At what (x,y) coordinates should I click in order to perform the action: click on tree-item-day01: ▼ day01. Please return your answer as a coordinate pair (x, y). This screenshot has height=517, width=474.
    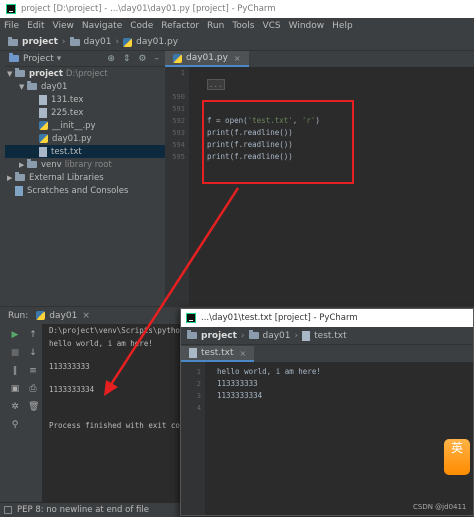
    Looking at the image, I should click on (85, 86).